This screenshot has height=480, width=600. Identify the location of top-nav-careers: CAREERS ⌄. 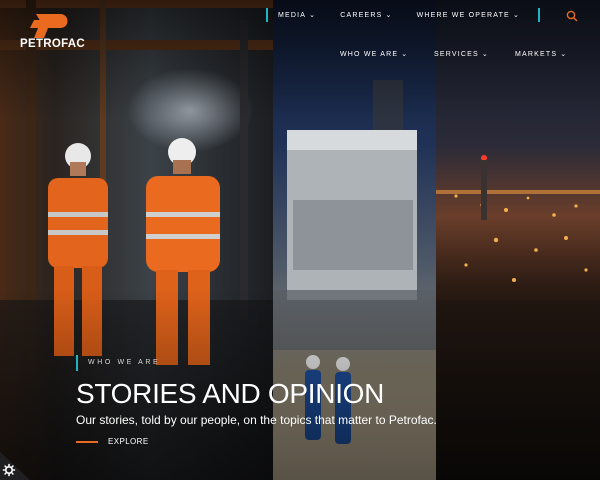
(366, 15).